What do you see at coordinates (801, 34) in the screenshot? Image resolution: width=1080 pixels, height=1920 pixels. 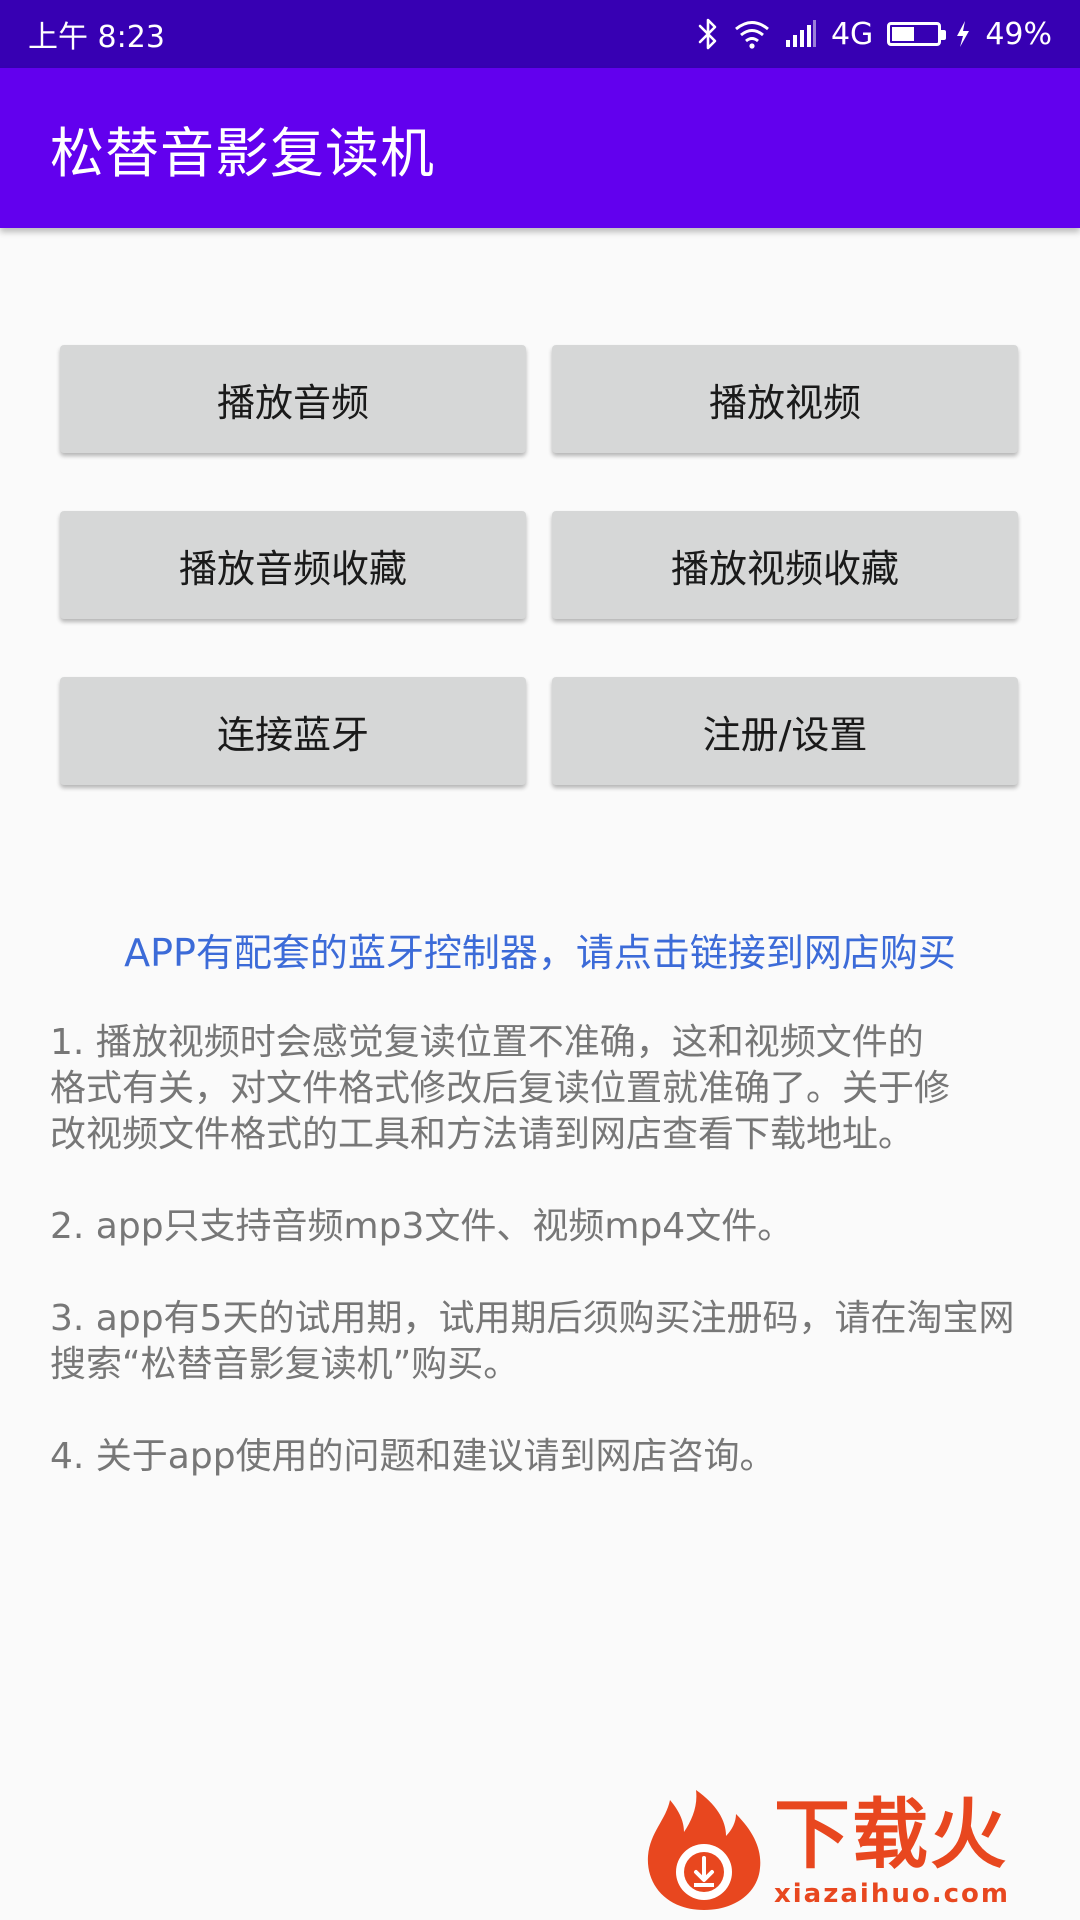 I see `signal-icon` at bounding box center [801, 34].